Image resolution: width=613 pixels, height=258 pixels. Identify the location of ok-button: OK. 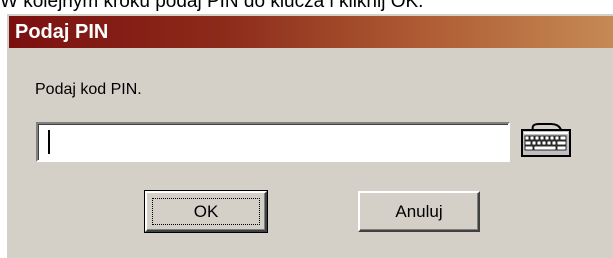
(206, 211).